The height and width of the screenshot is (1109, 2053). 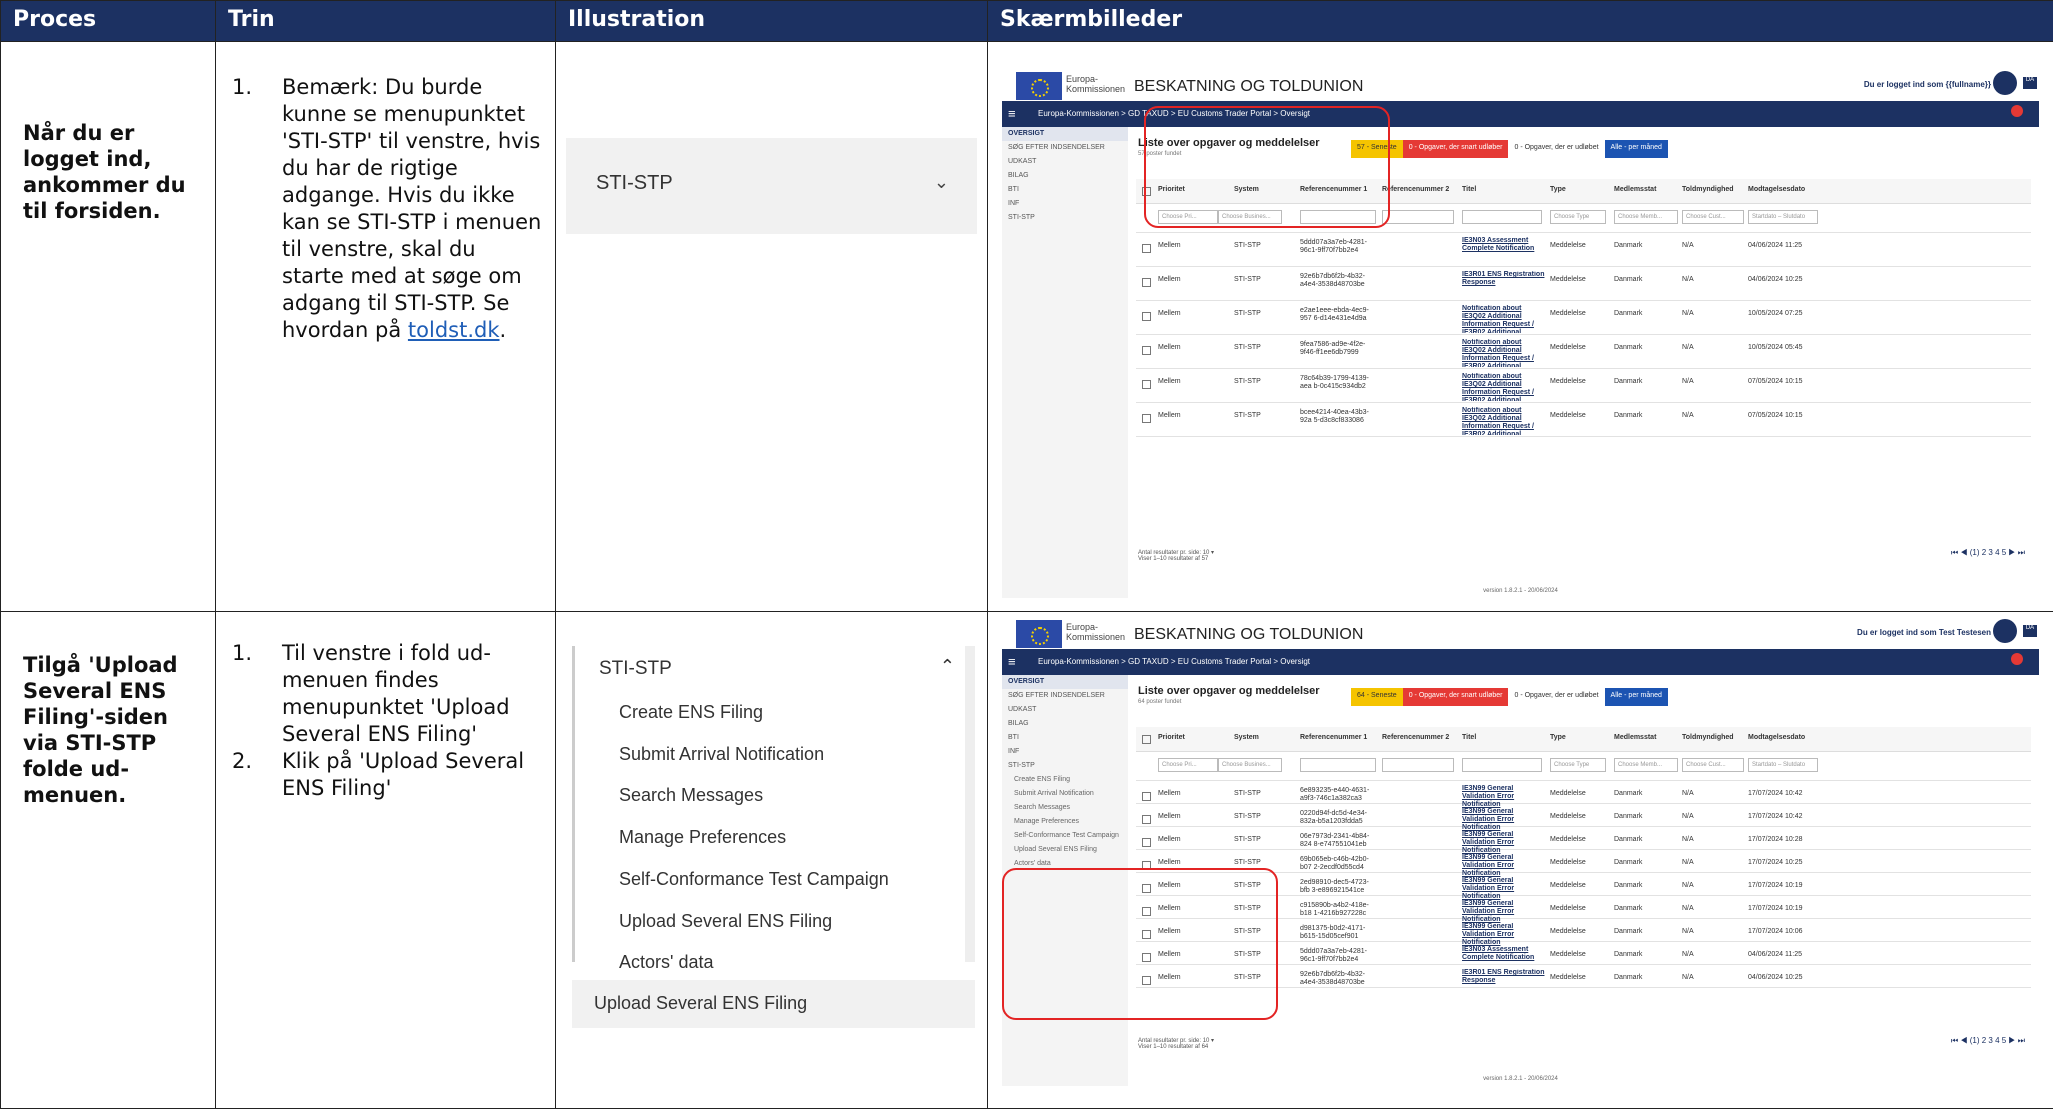 What do you see at coordinates (1377, 697) in the screenshot?
I see `filter-pill: 64 - Seneste` at bounding box center [1377, 697].